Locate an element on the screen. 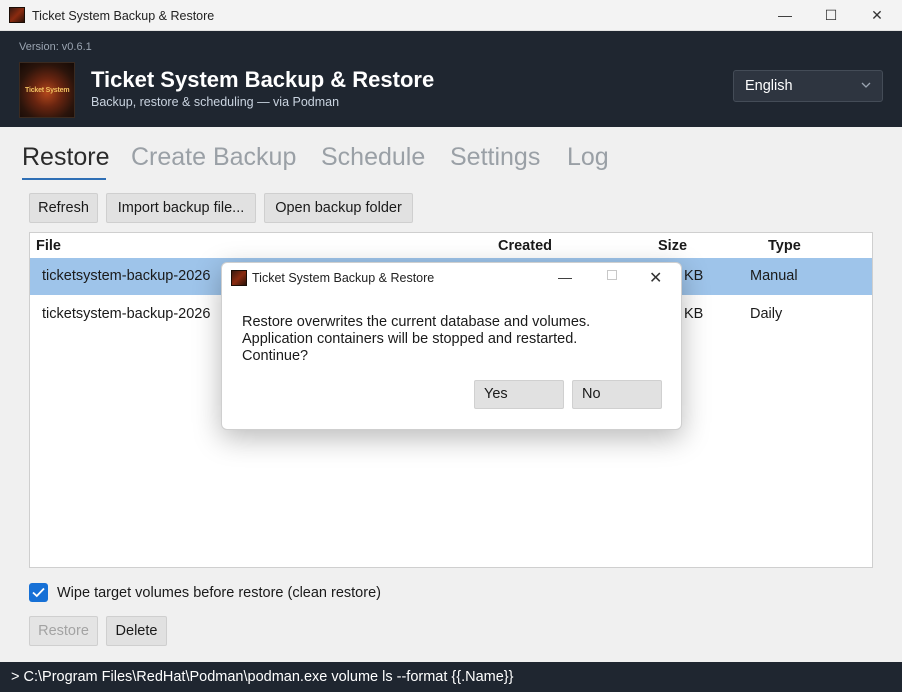 This screenshot has width=902, height=692. app-logo: Ticket System is located at coordinates (47, 90).